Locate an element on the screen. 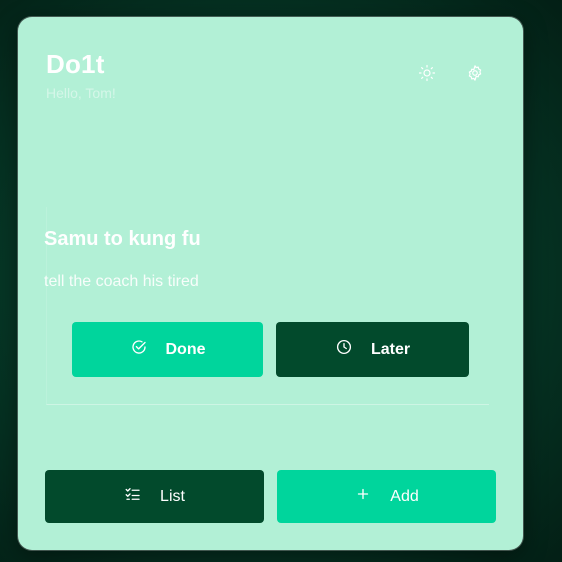 This screenshot has width=562, height=562. settings-button is located at coordinates (475, 75).